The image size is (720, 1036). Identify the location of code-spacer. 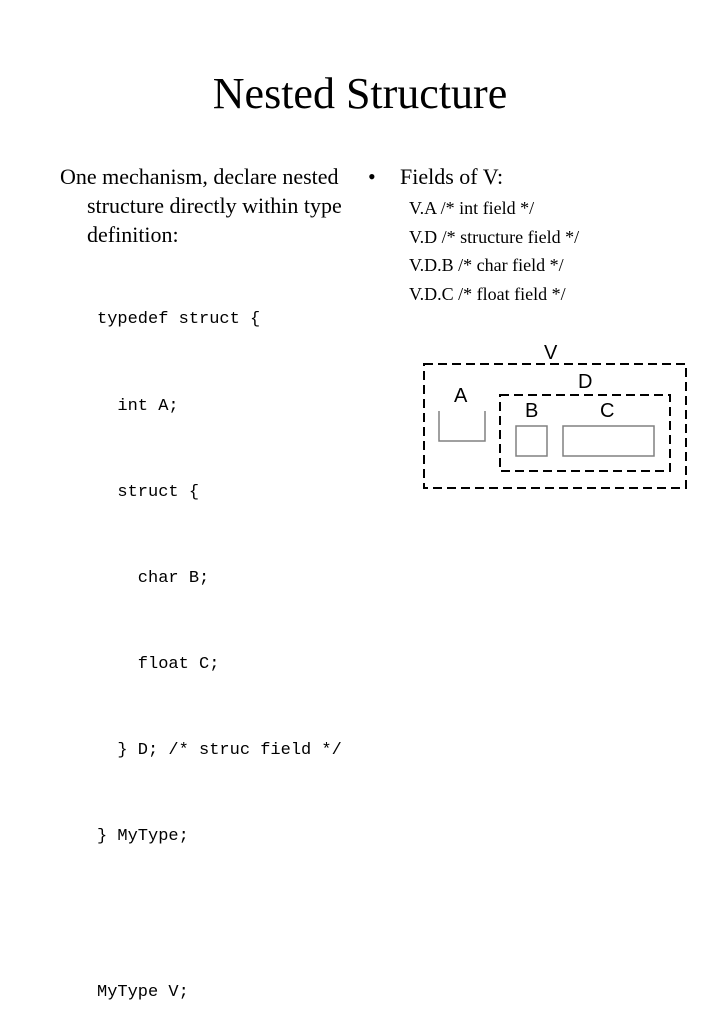
(219, 915).